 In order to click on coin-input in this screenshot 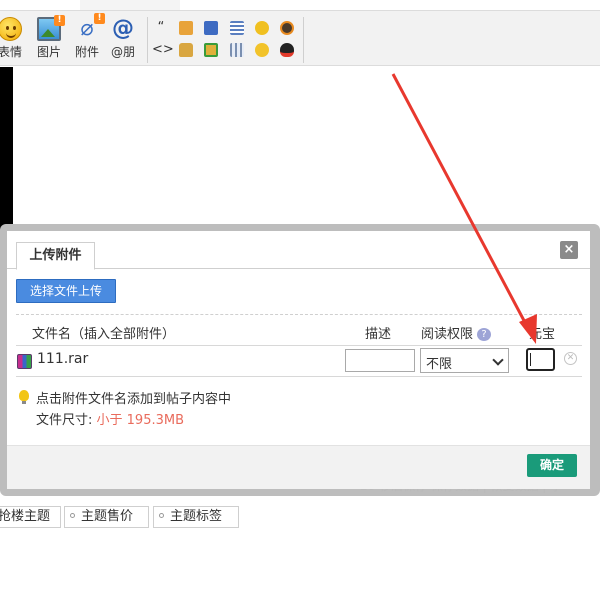, I will do `click(540, 359)`.